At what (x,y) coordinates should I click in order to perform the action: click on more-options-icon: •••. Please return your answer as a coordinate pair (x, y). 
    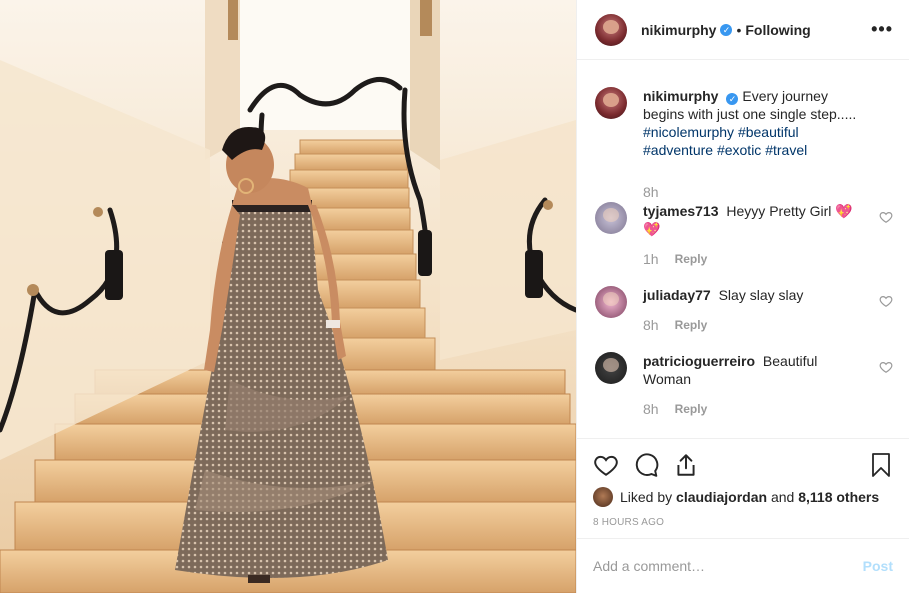
    Looking at the image, I should click on (882, 29).